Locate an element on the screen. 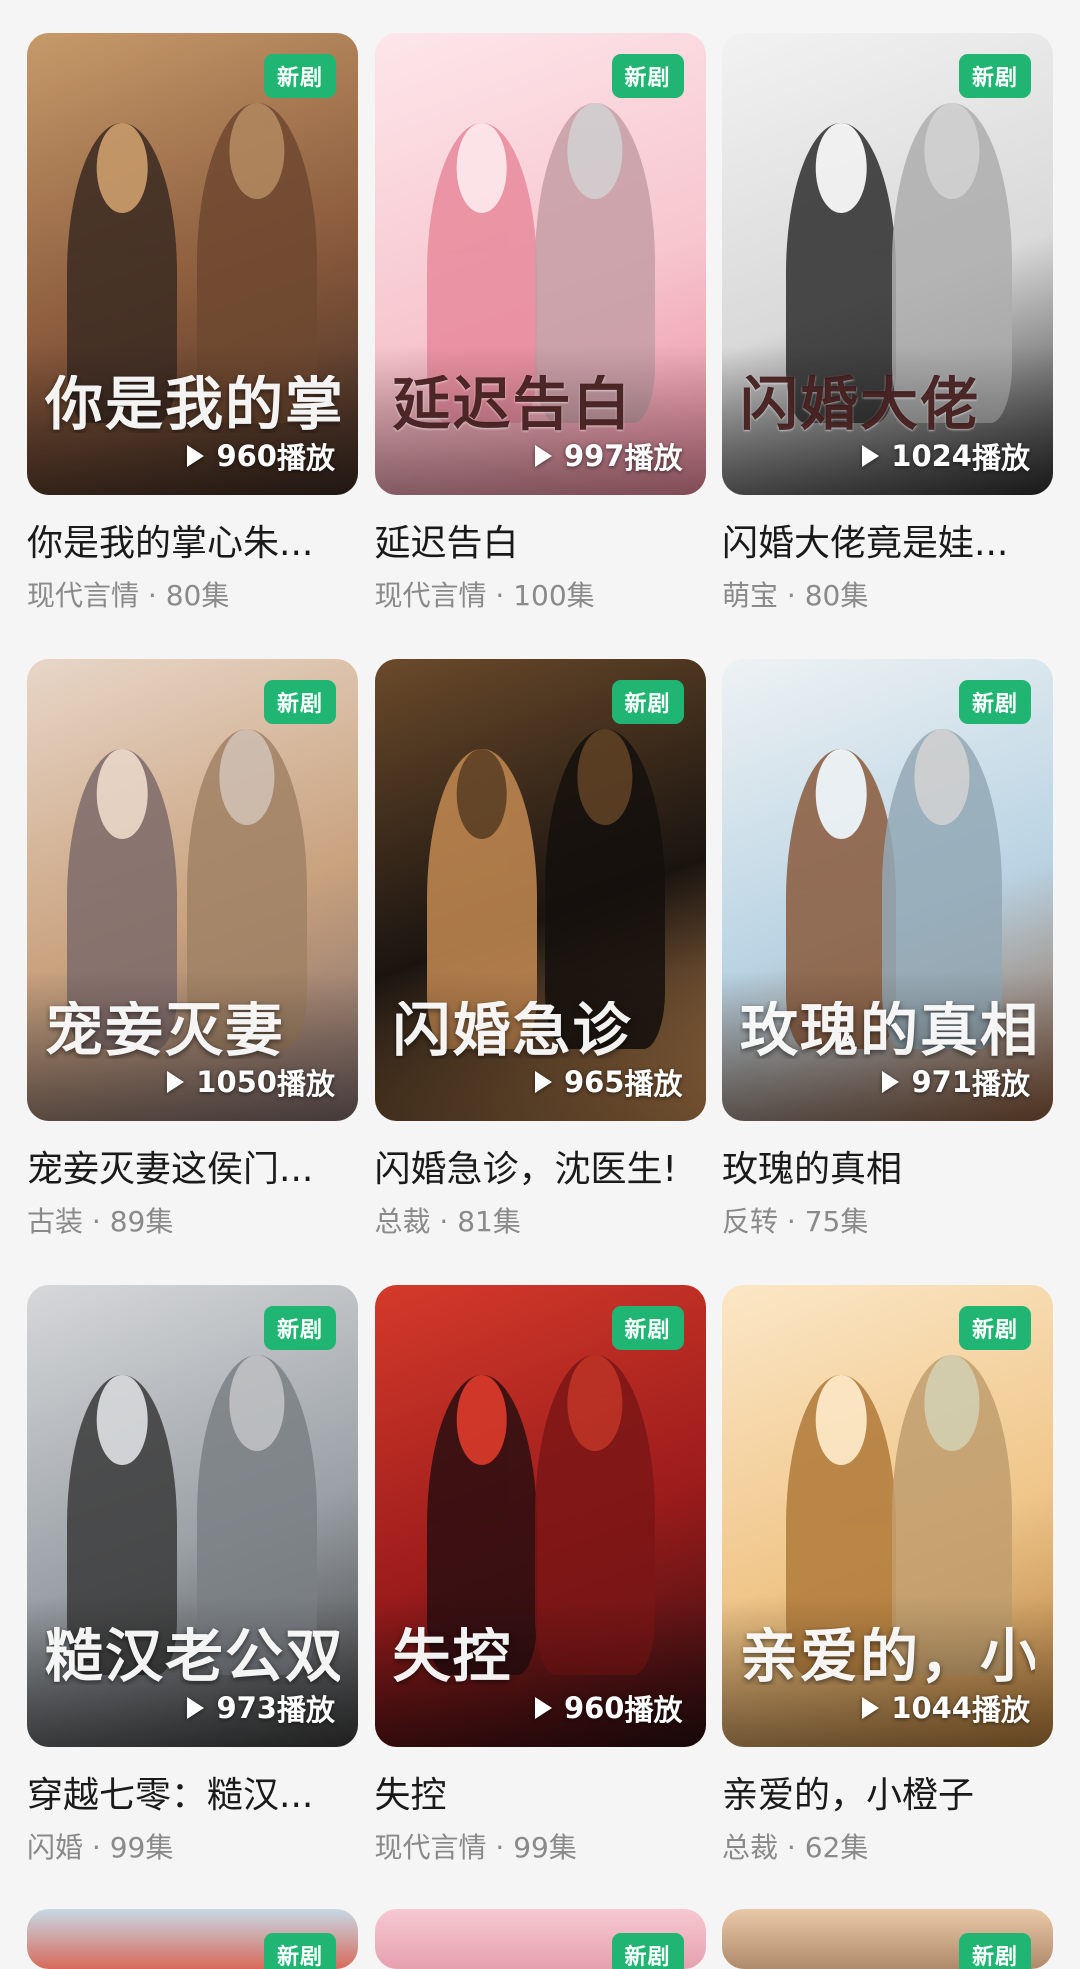 The image size is (1080, 1969). play-count-number: 1024 is located at coordinates (931, 456).